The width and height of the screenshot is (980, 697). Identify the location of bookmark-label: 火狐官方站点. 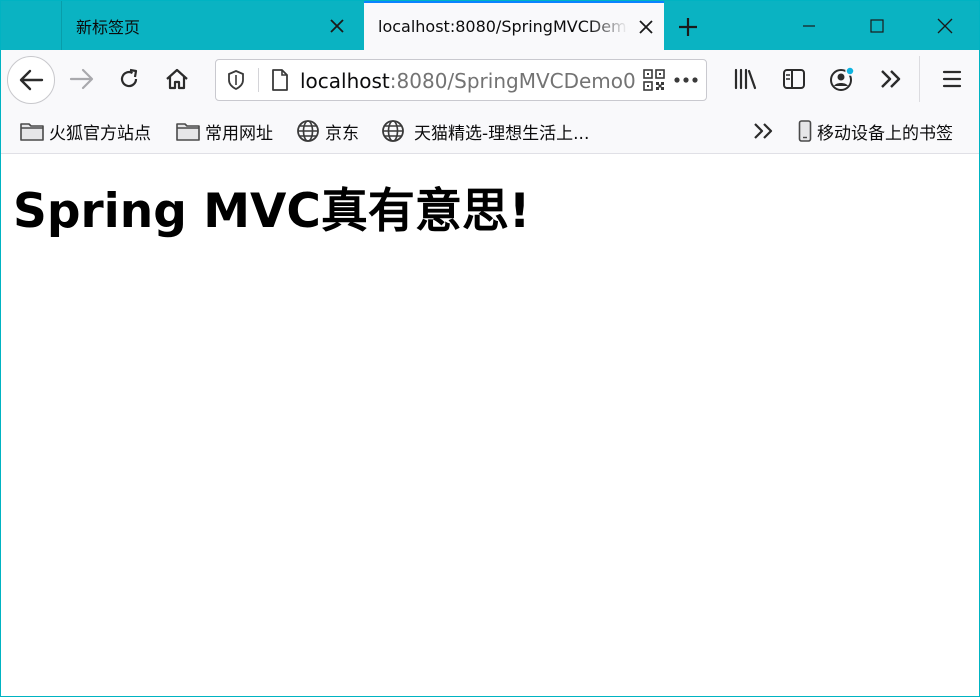
(100, 133).